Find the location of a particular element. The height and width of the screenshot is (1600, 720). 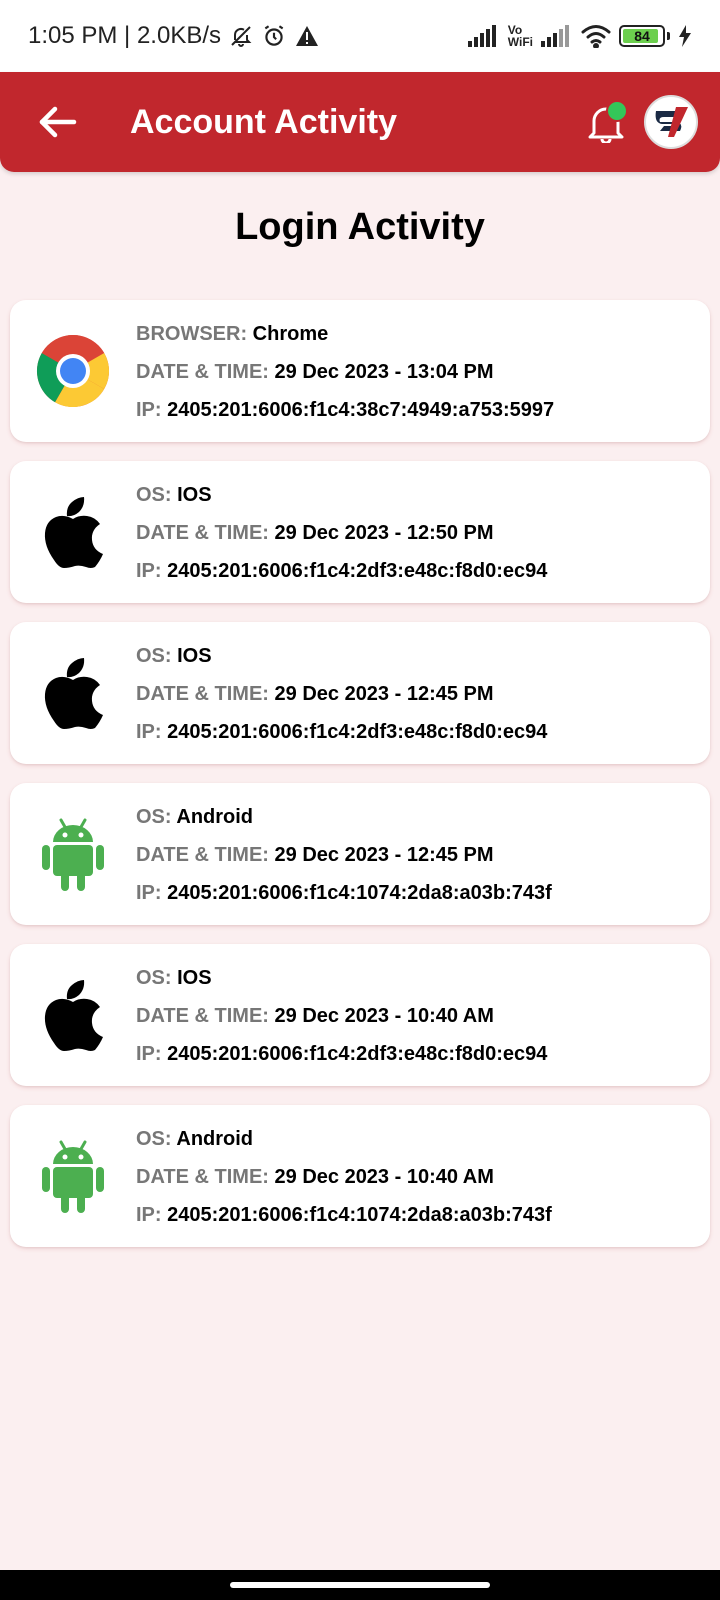

notifications-button is located at coordinates (606, 122).